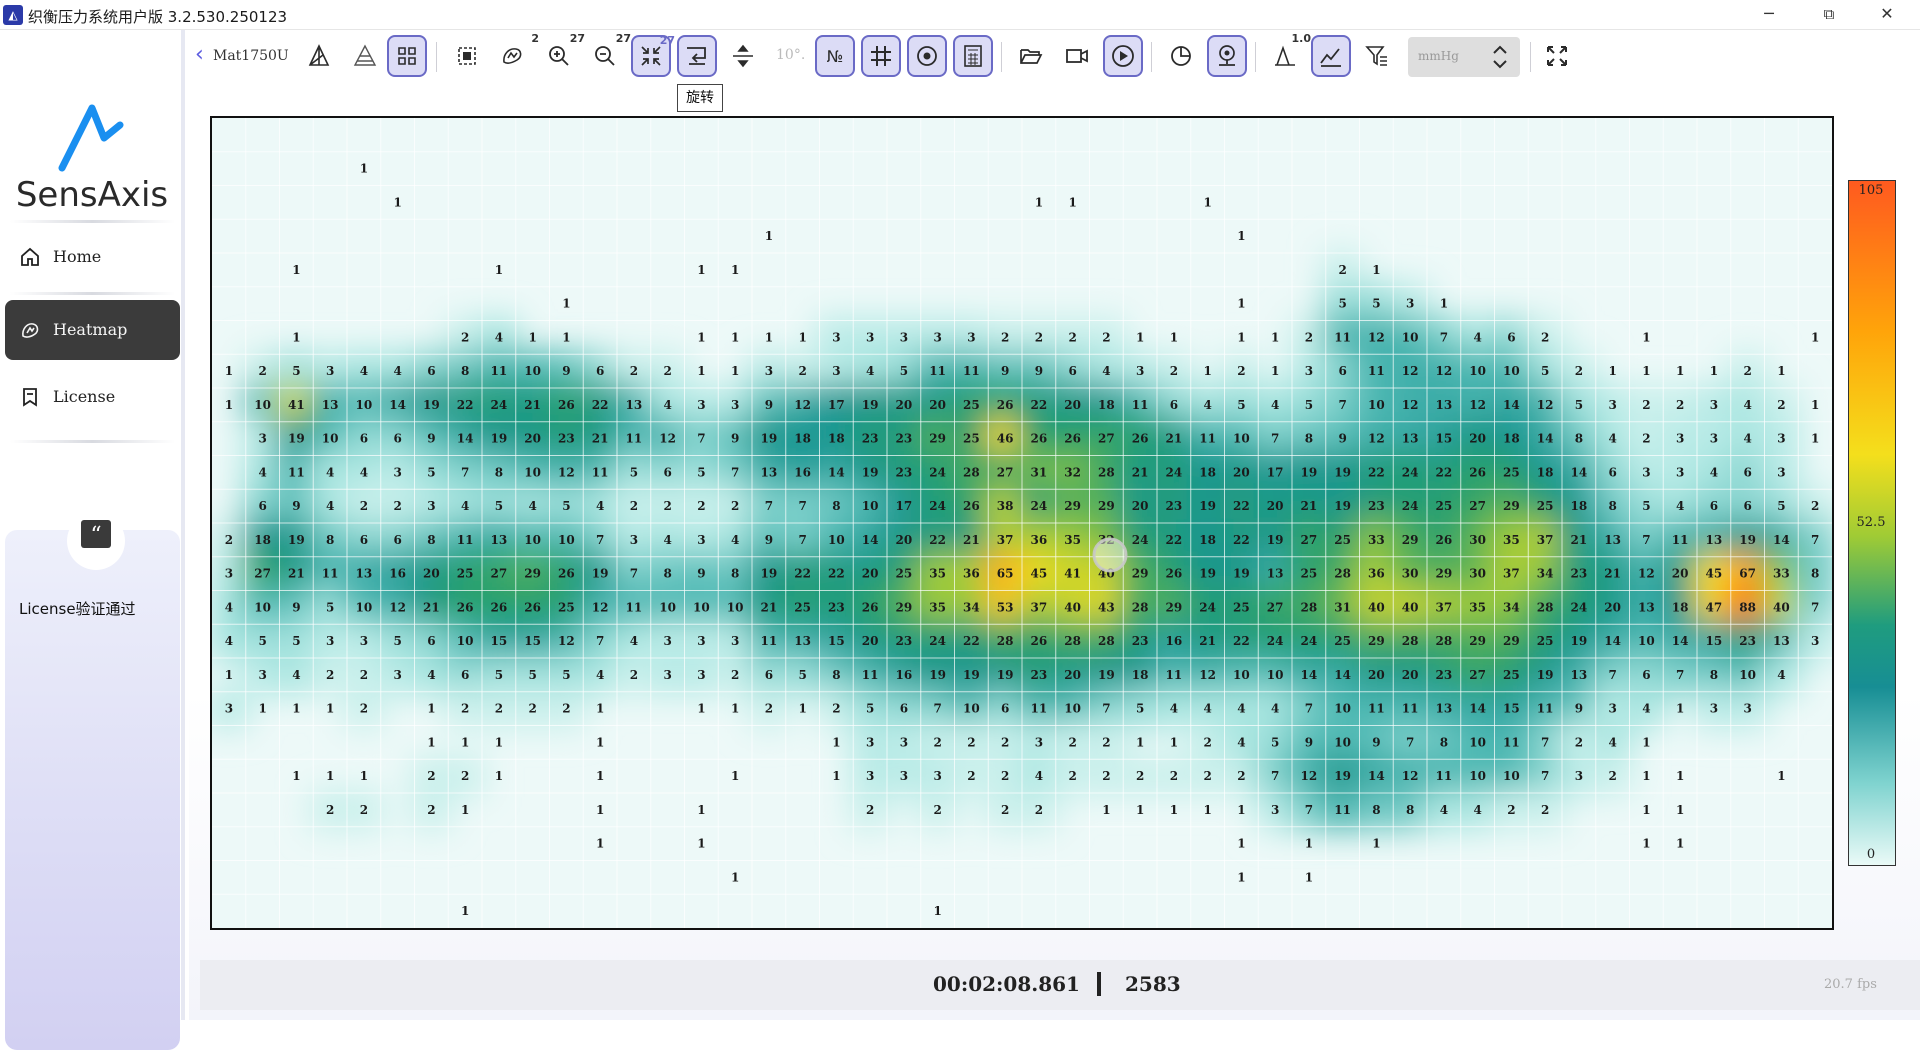 The width and height of the screenshot is (1920, 1050). Describe the element at coordinates (836, 506) in the screenshot. I see `cell-value: 8` at that location.